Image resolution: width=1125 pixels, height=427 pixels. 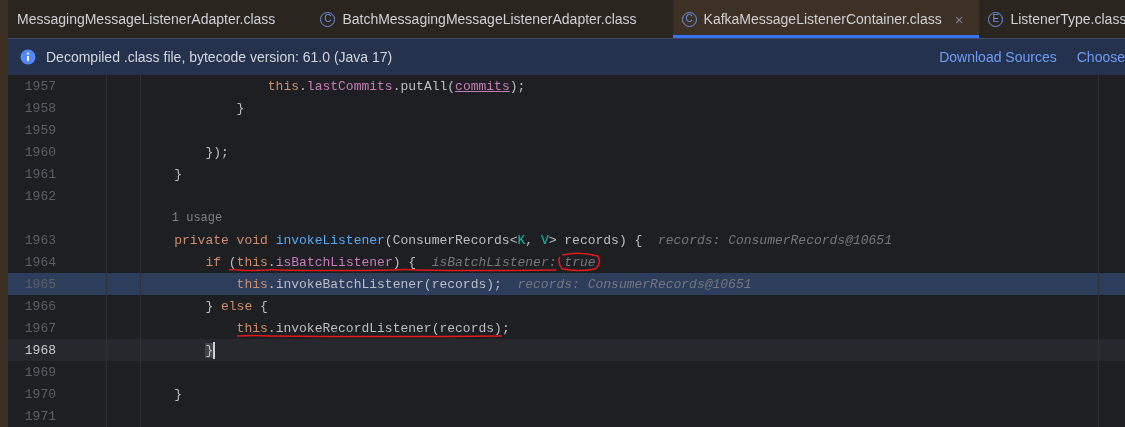 I want to click on line-number: 1969, so click(x=39, y=372).